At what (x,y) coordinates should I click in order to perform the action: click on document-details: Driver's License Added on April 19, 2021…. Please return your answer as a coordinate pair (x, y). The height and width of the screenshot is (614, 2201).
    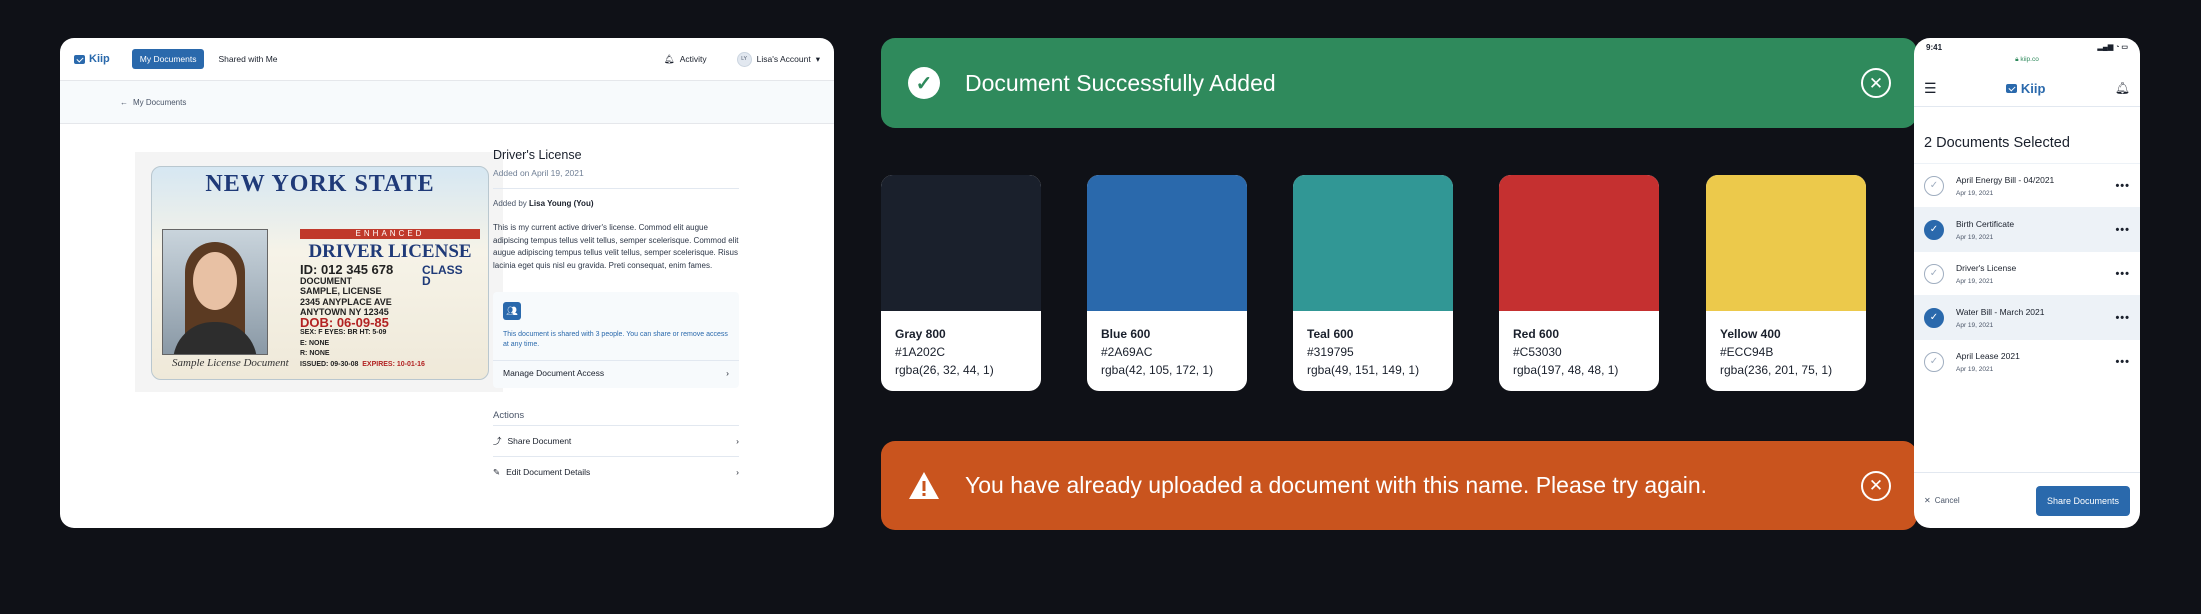
    Looking at the image, I should click on (616, 317).